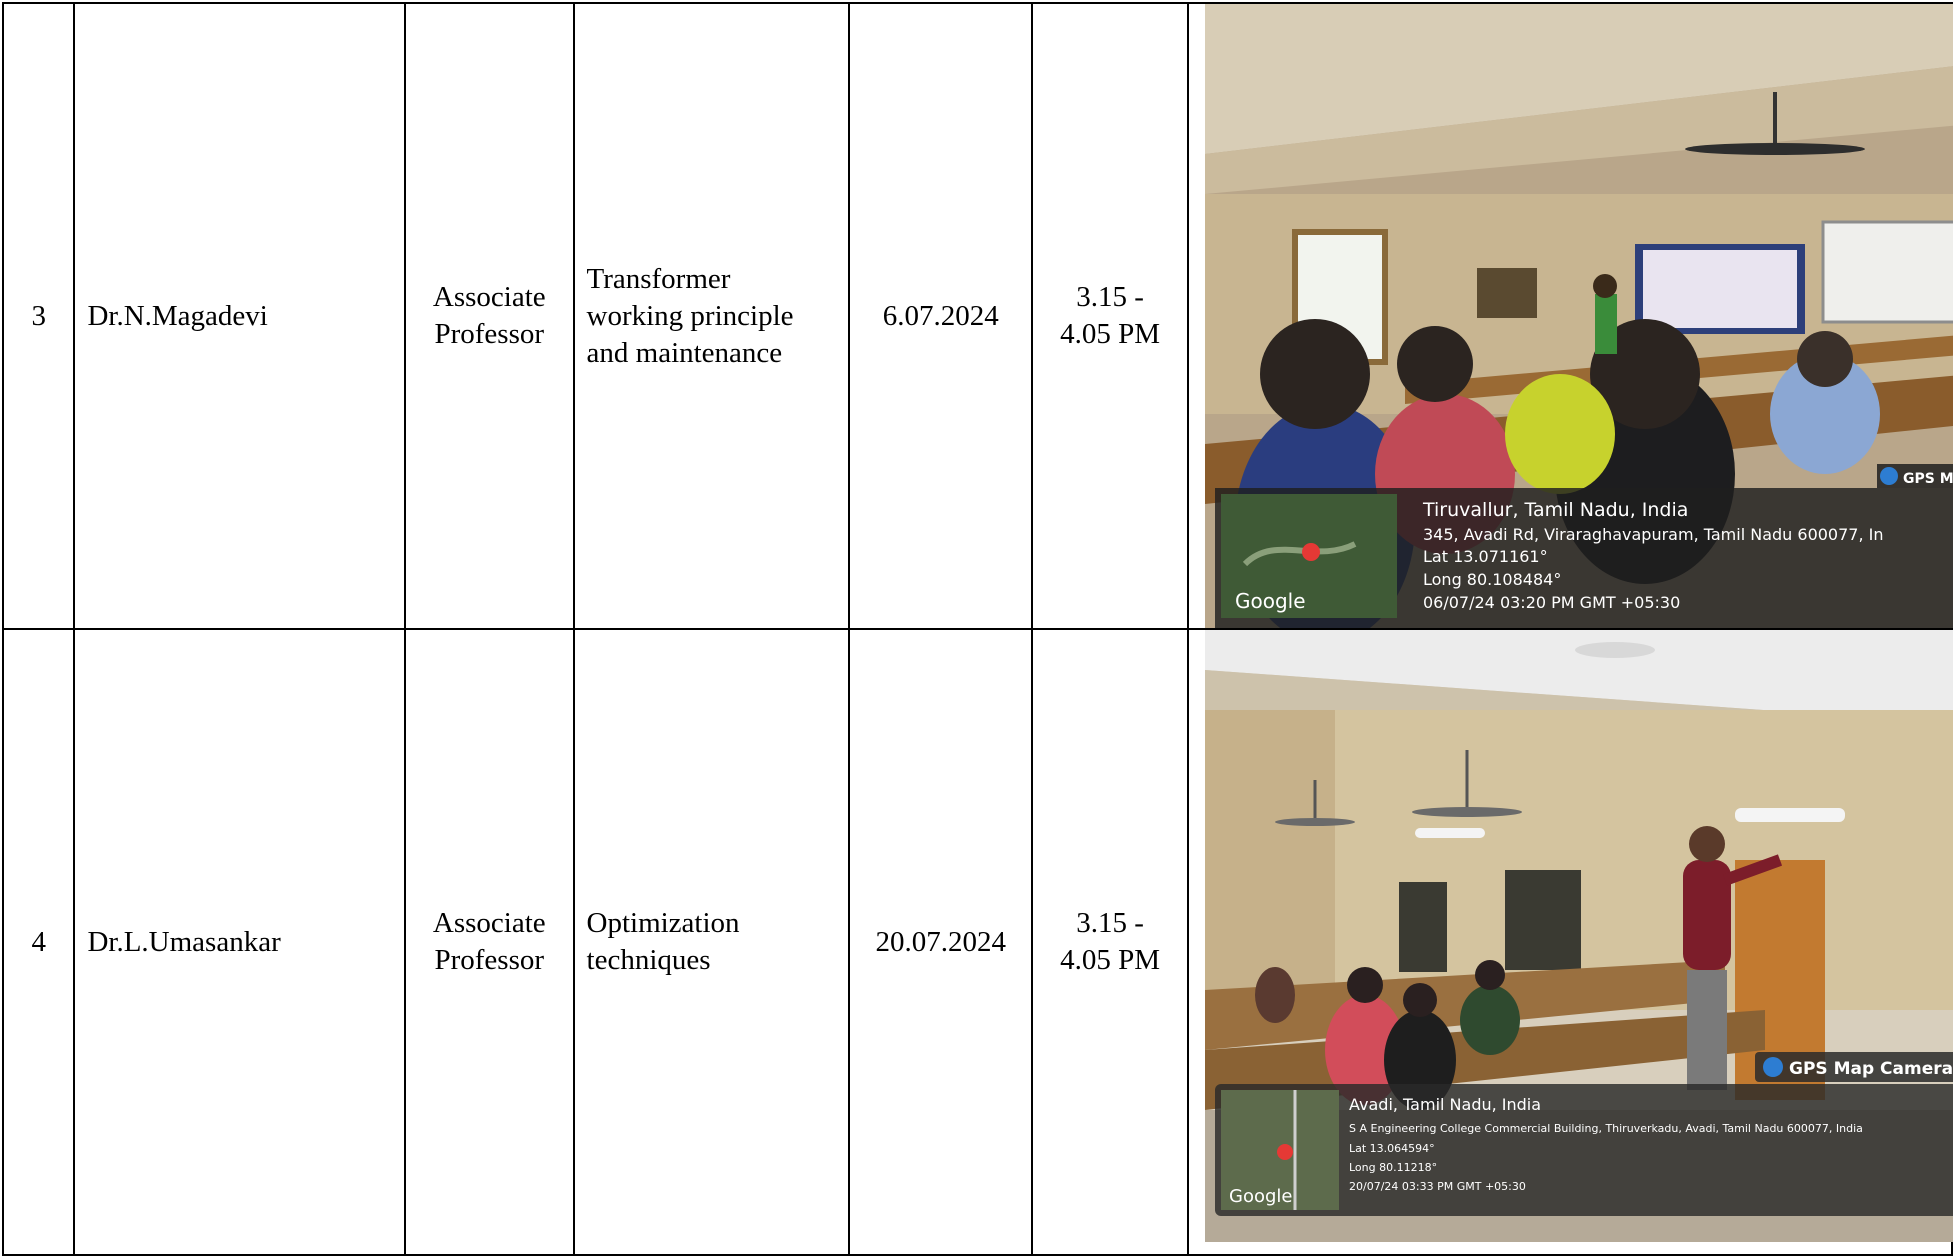  What do you see at coordinates (1393, 1167) in the screenshot?
I see `long-text: Long 80.11218°` at bounding box center [1393, 1167].